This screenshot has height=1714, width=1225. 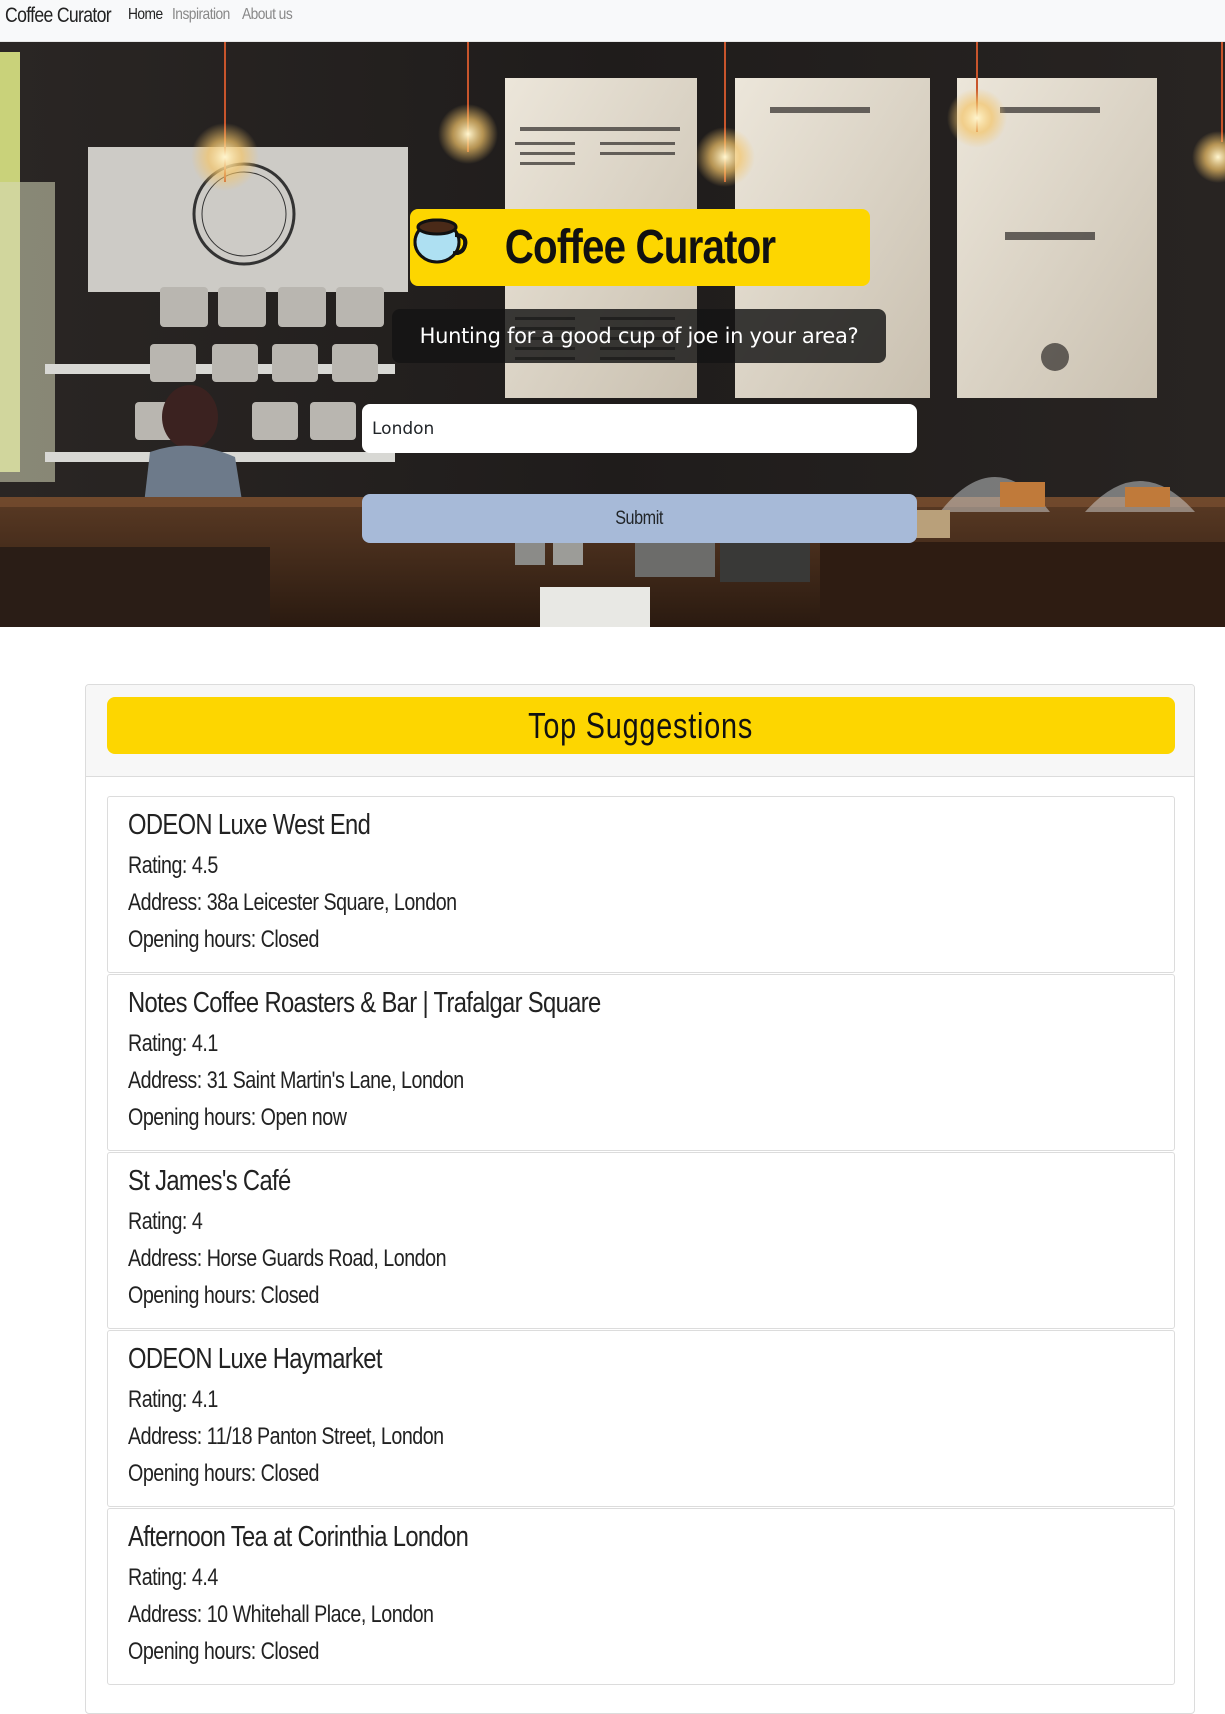 What do you see at coordinates (209, 1181) in the screenshot?
I see `suggestion-name: St James's Café` at bounding box center [209, 1181].